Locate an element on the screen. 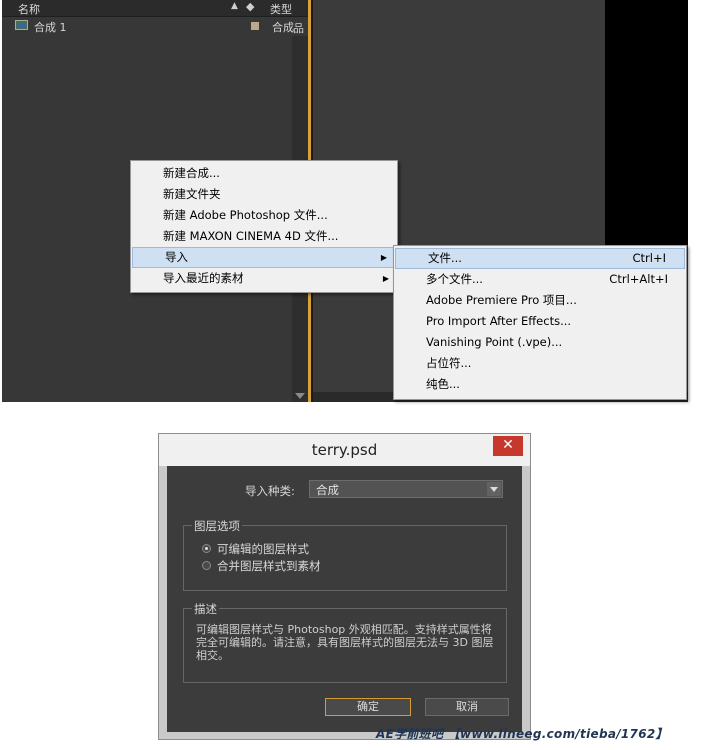  scroll-down-arrow-icon is located at coordinates (300, 396).